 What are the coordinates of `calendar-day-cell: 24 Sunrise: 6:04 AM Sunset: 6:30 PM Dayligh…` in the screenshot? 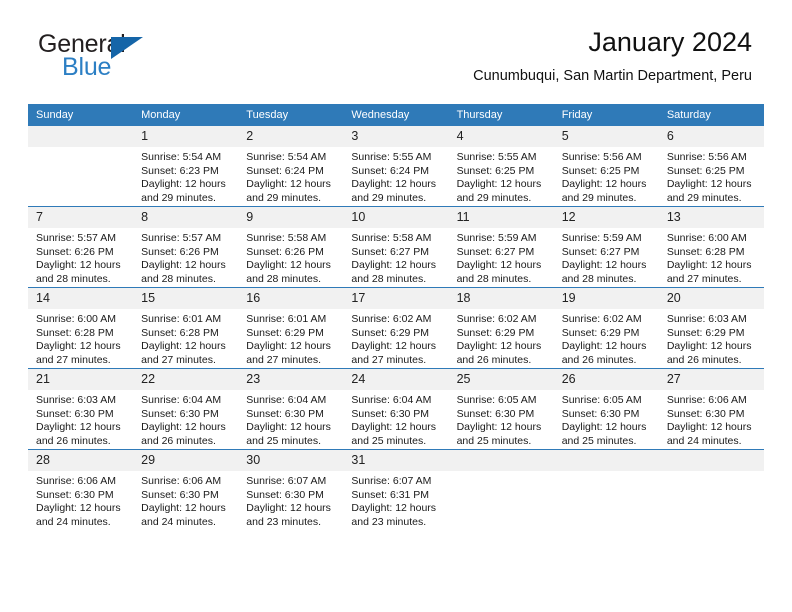 It's located at (396, 409).